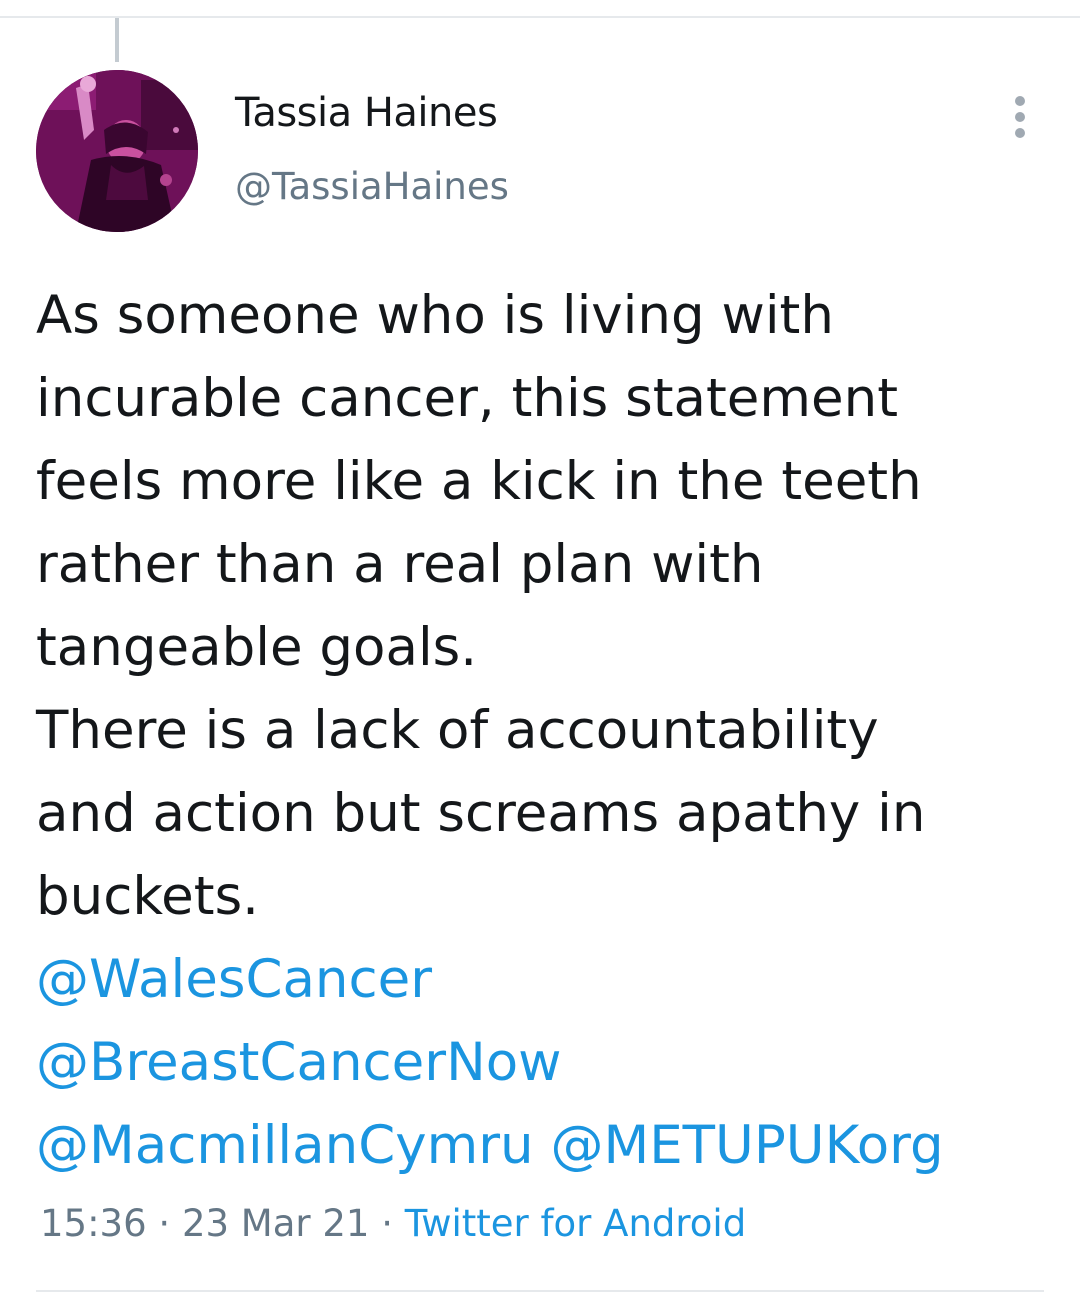  What do you see at coordinates (285, 1145) in the screenshot?
I see `mention-link-macmillancymru: @MacmillanCymru` at bounding box center [285, 1145].